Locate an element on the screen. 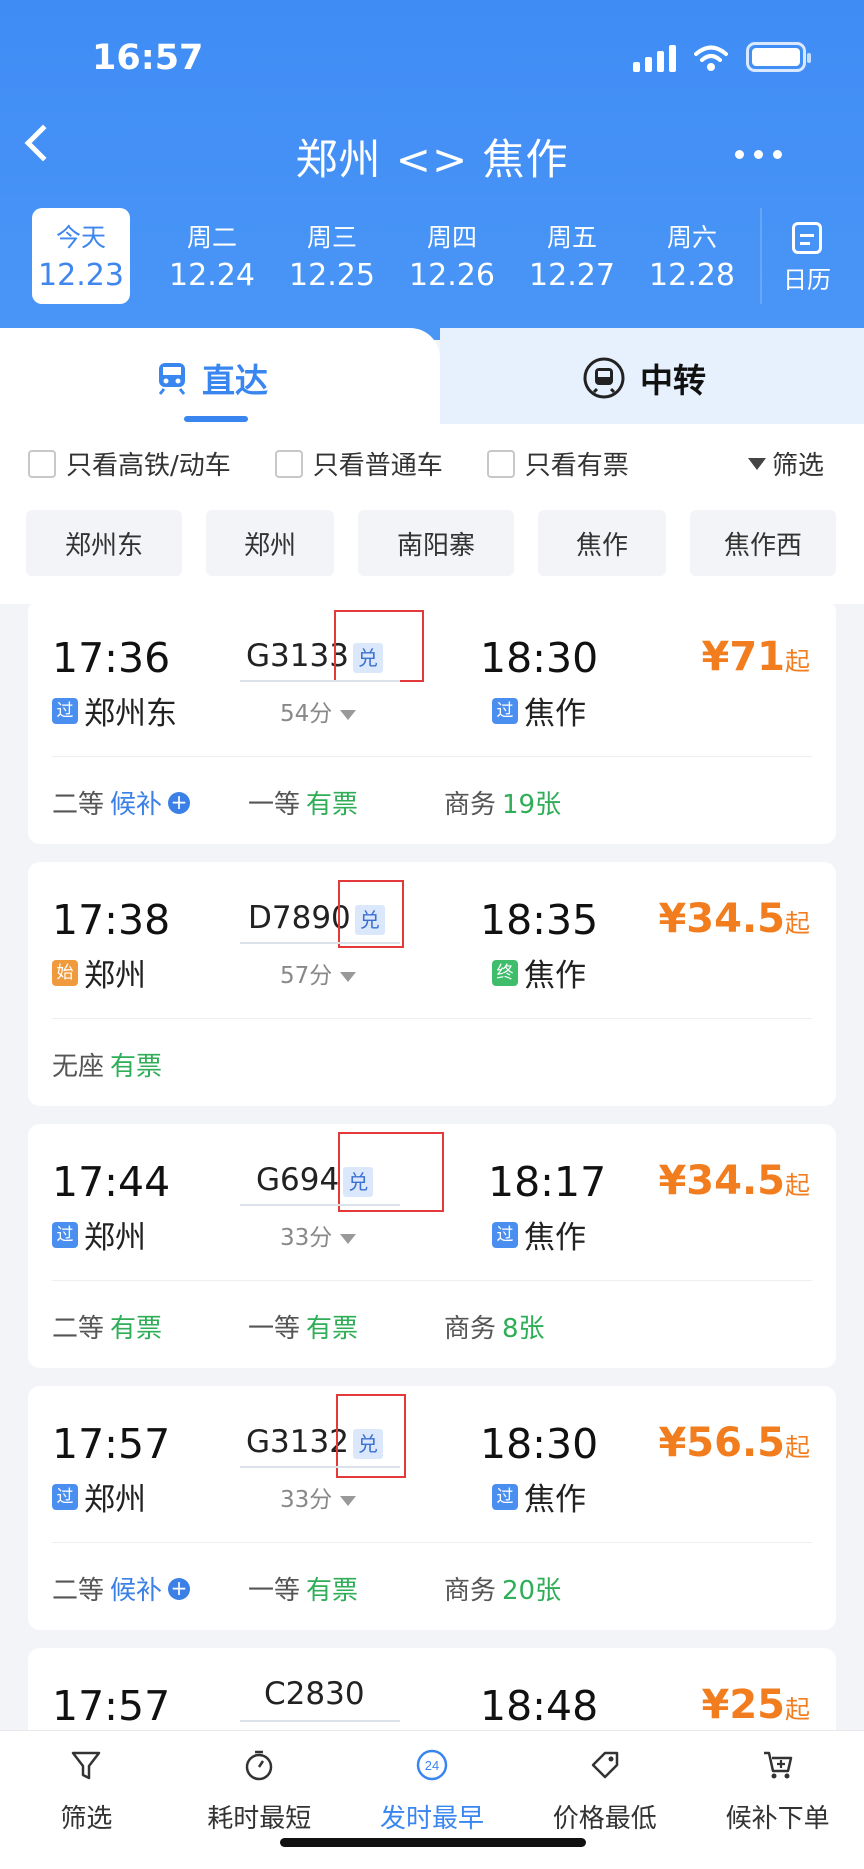 The height and width of the screenshot is (1869, 864). price-tag-icon is located at coordinates (605, 1765).